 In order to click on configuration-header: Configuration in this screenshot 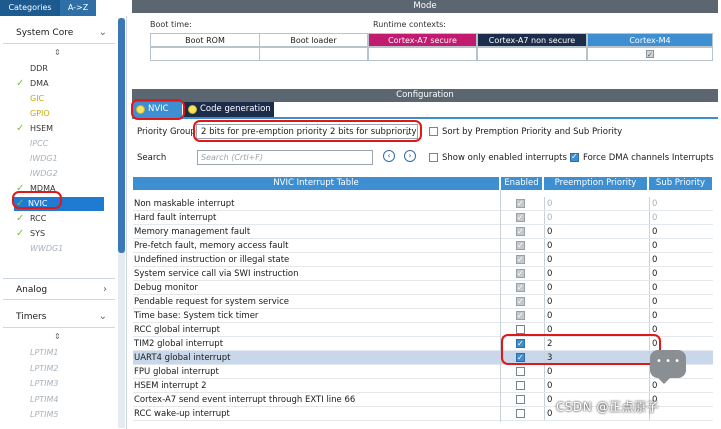, I will do `click(425, 95)`.